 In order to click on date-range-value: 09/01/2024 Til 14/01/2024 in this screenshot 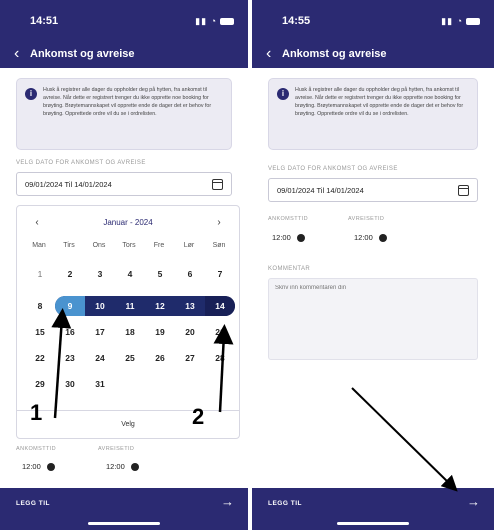, I will do `click(320, 190)`.